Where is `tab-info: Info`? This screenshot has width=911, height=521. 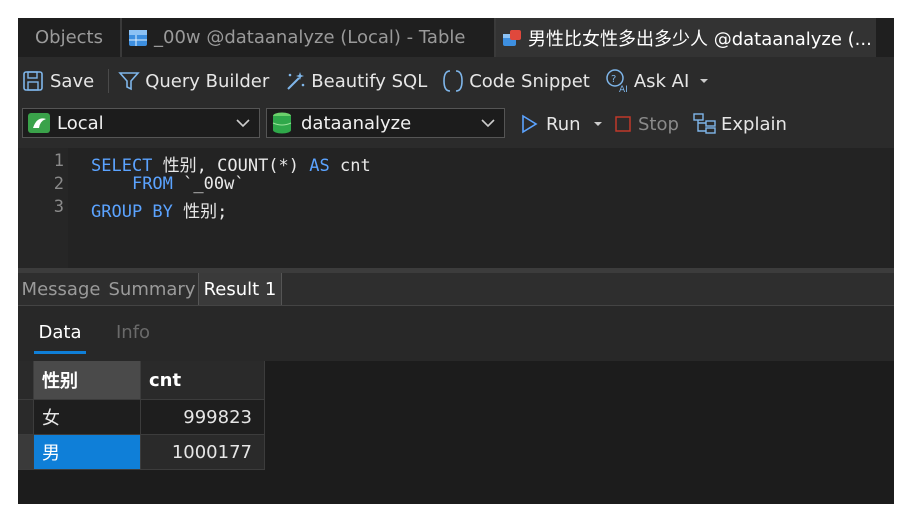
tab-info: Info is located at coordinates (133, 332).